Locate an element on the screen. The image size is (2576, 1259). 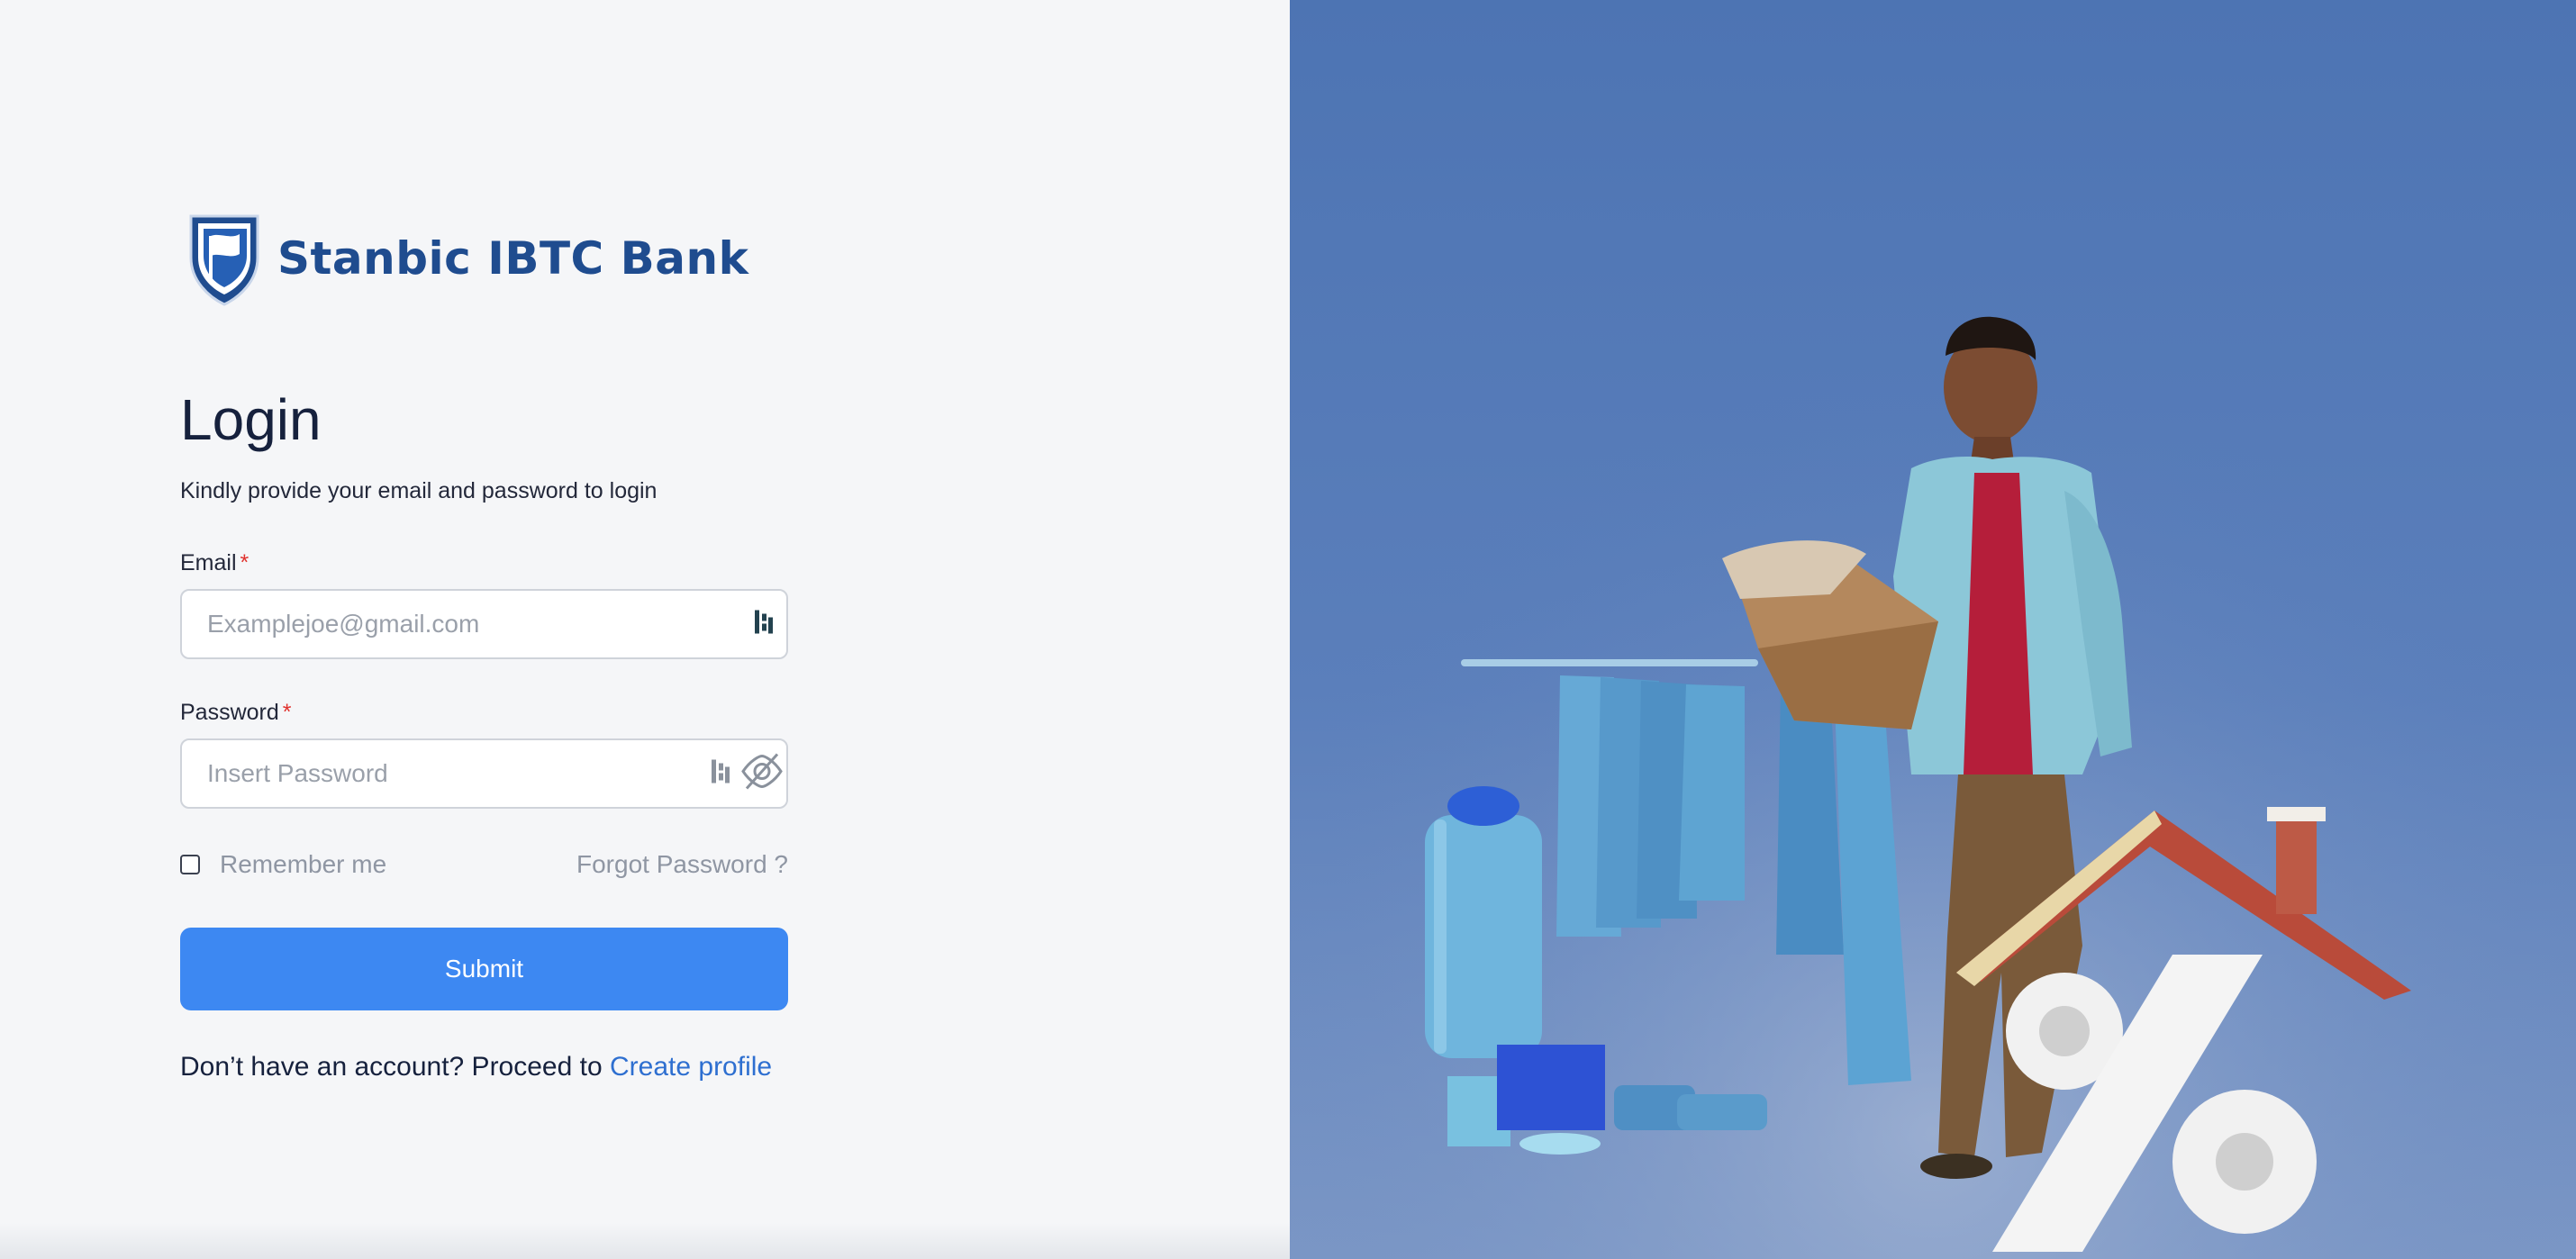
email-field is located at coordinates (484, 624).